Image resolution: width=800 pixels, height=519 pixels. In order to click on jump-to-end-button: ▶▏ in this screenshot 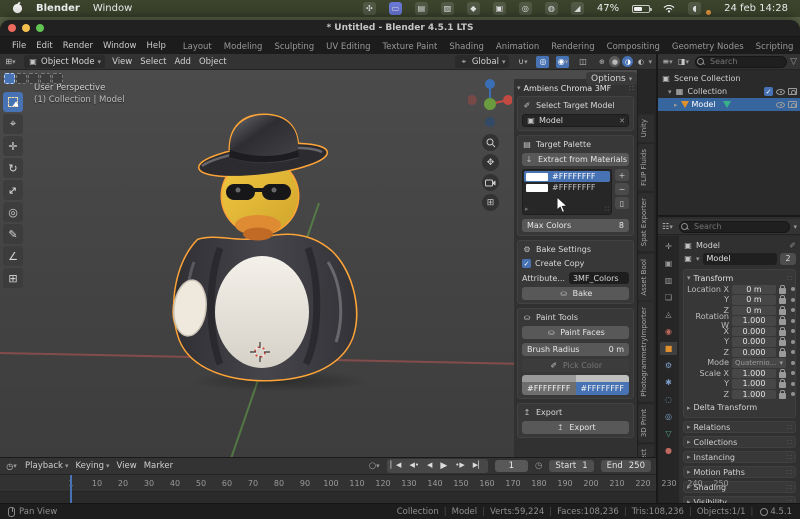, I will do `click(478, 466)`.